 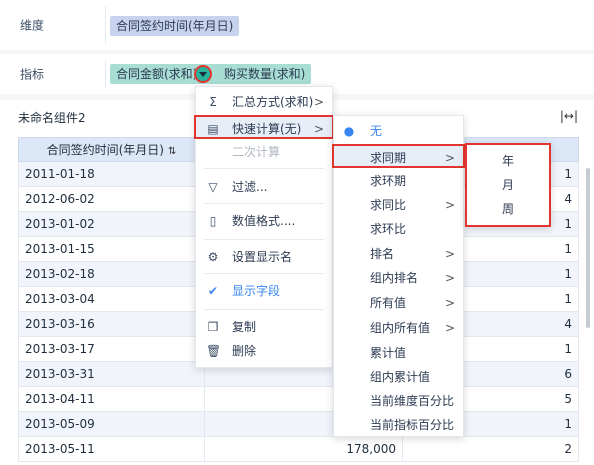 I want to click on trash-icon: 🗑, so click(x=214, y=351).